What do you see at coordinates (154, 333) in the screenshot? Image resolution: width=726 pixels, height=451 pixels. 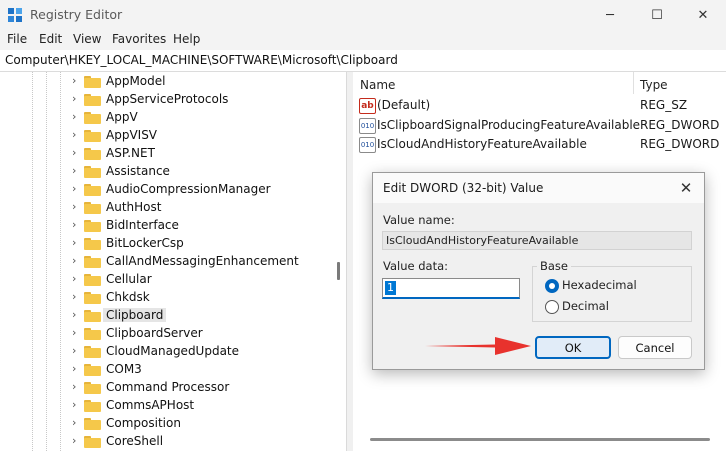 I see `tree-item-label: ClipboardServer` at bounding box center [154, 333].